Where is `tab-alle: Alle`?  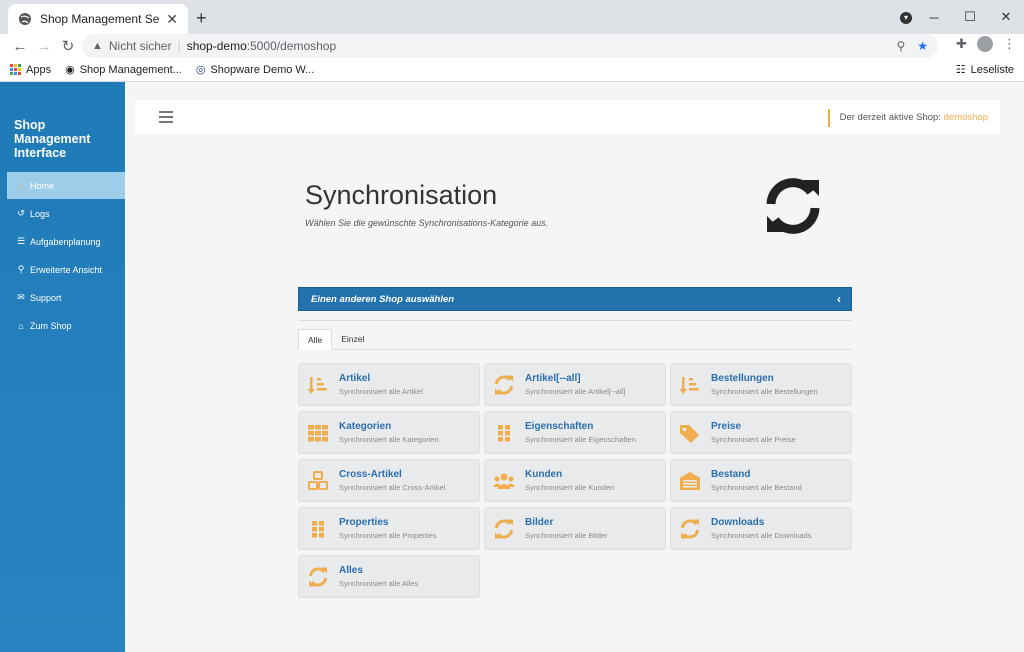 tab-alle: Alle is located at coordinates (315, 339).